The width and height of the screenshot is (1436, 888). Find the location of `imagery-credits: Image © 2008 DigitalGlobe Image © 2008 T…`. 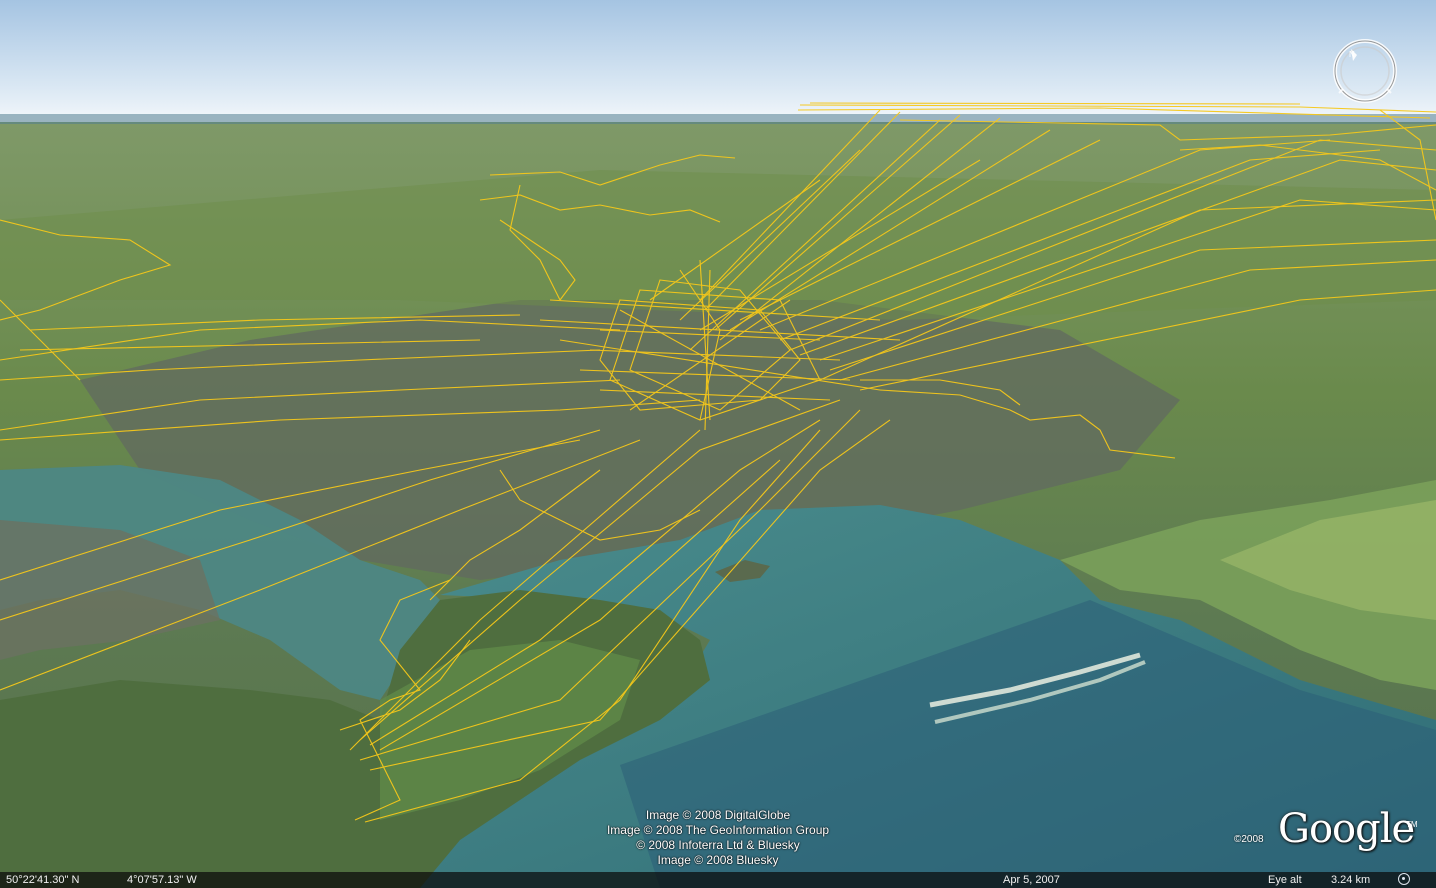

imagery-credits: Image © 2008 DigitalGlobe Image © 2008 T… is located at coordinates (718, 838).